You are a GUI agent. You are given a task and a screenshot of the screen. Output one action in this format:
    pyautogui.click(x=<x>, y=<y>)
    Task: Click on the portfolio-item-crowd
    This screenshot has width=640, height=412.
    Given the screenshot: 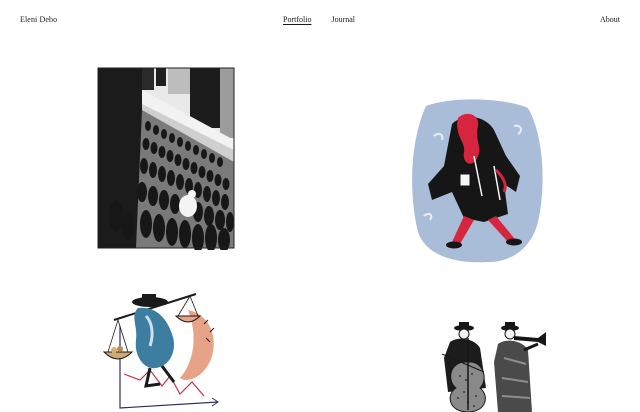 What is the action you would take?
    pyautogui.click(x=166, y=158)
    